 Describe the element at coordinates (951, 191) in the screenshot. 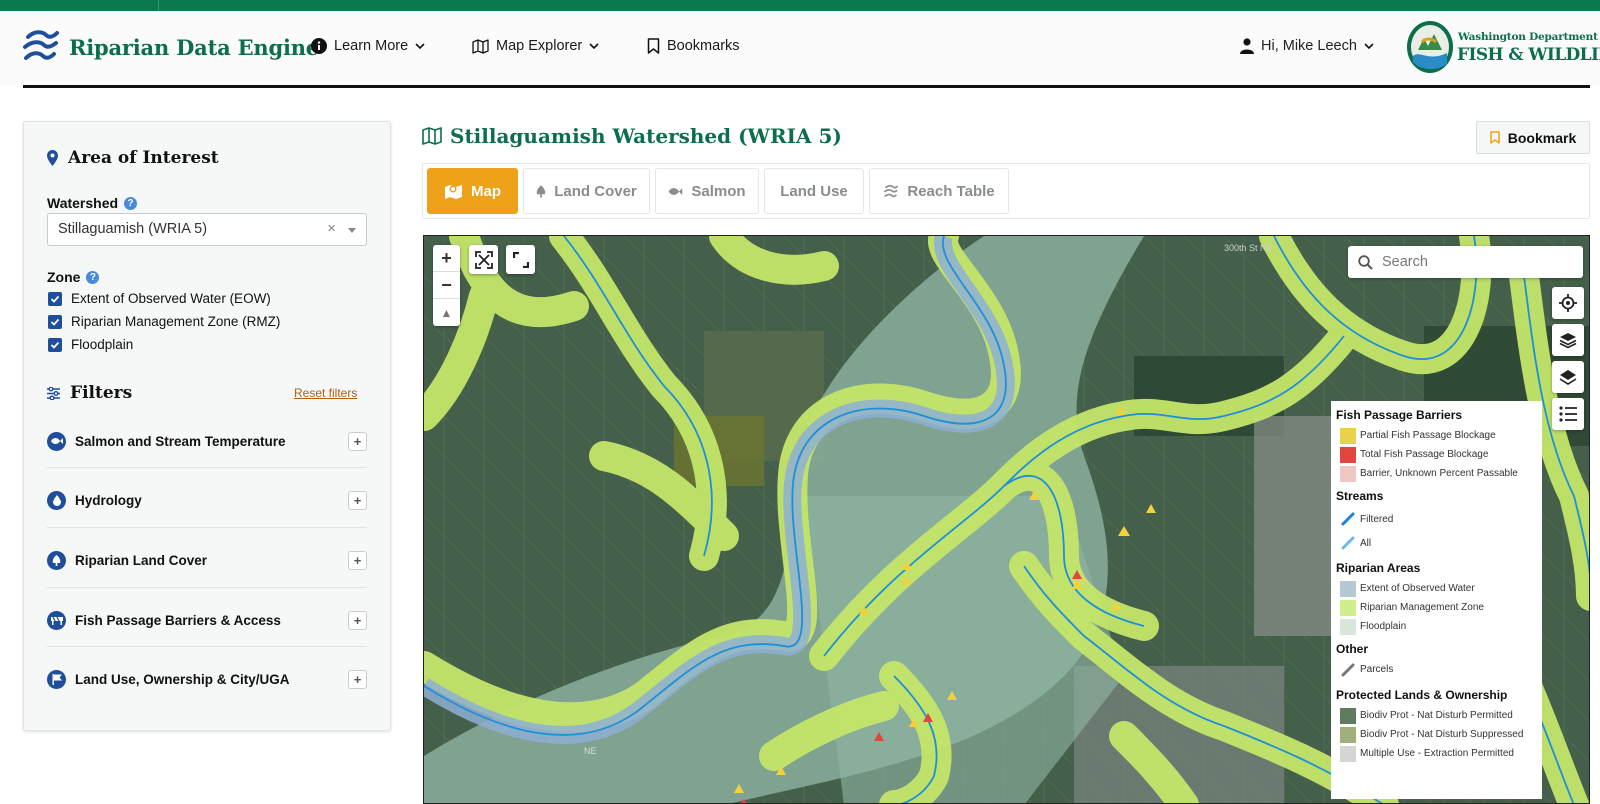

I see `tab-reach-table-label: Reach Table` at that location.